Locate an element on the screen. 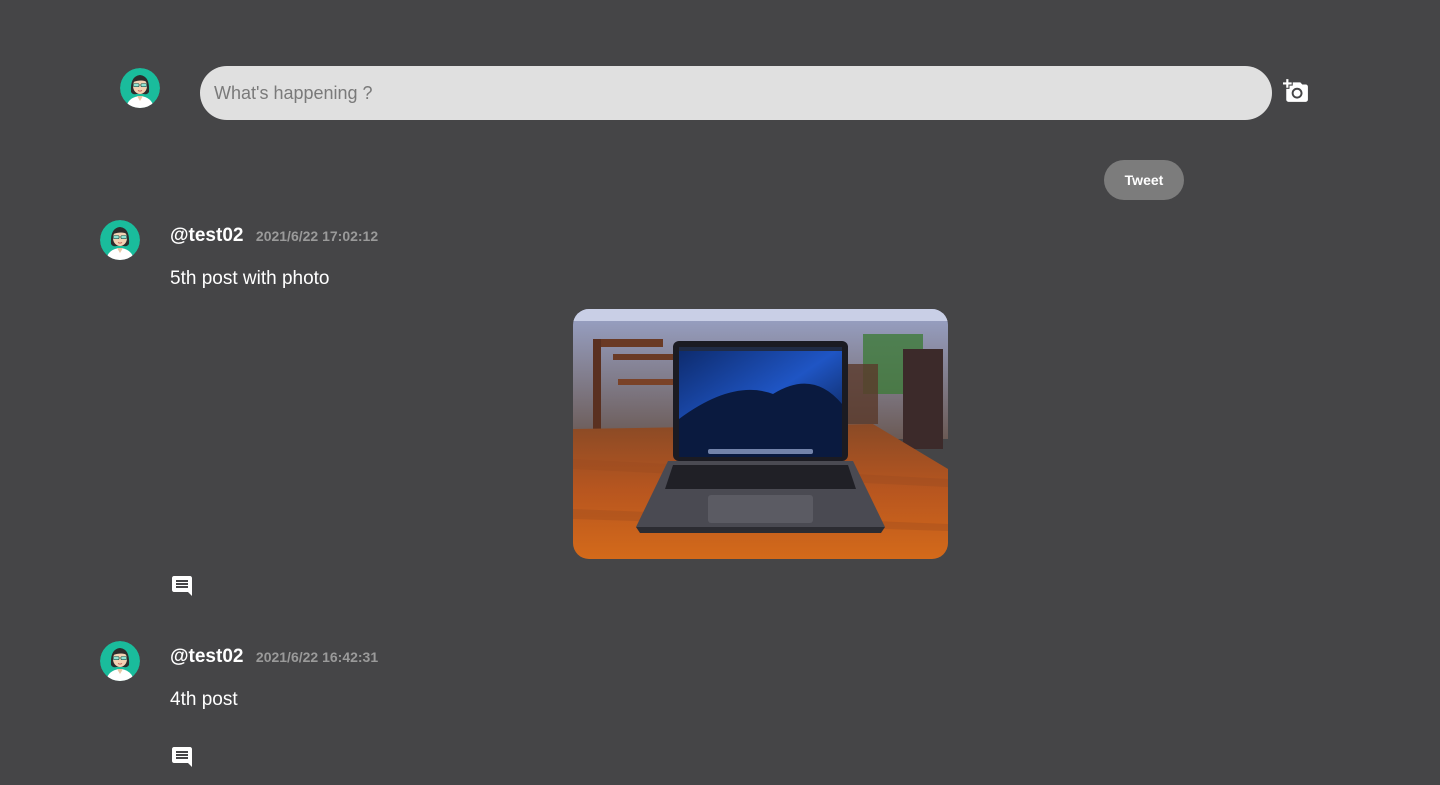  add-a-photo-icon is located at coordinates (1296, 91).